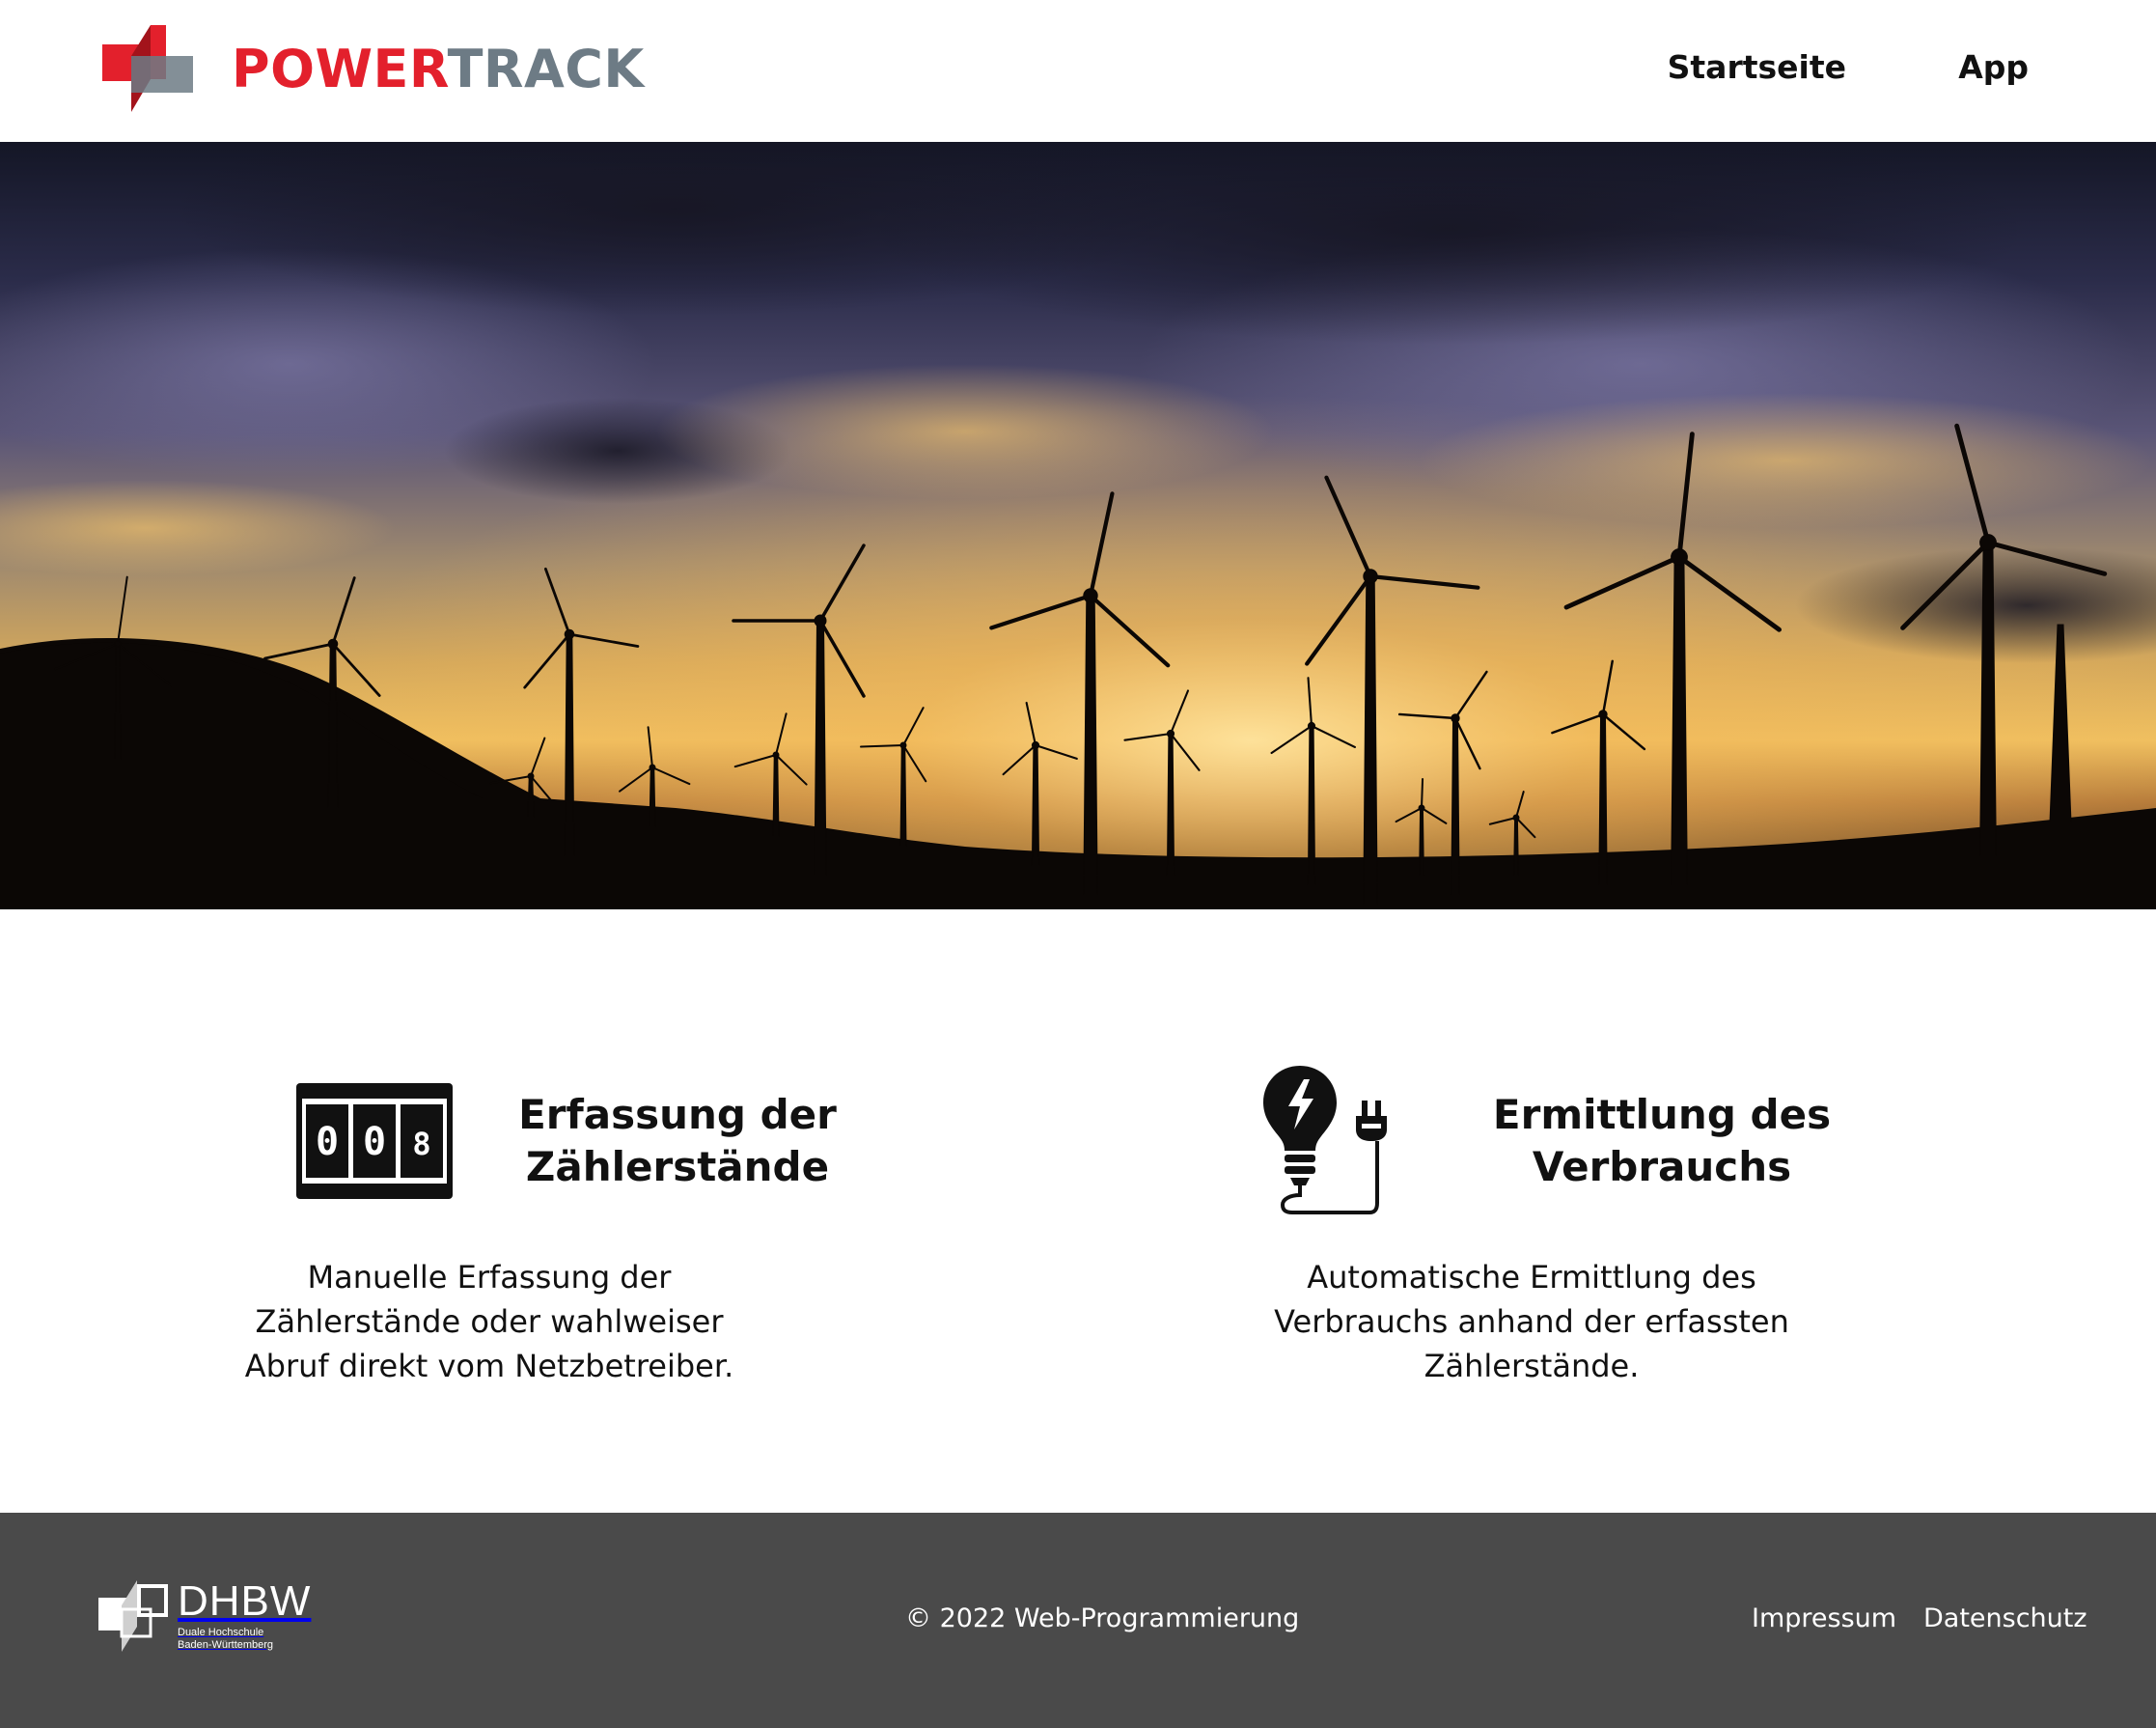 This screenshot has height=1728, width=2156. I want to click on nav-link-startseite: Startseite, so click(1757, 67).